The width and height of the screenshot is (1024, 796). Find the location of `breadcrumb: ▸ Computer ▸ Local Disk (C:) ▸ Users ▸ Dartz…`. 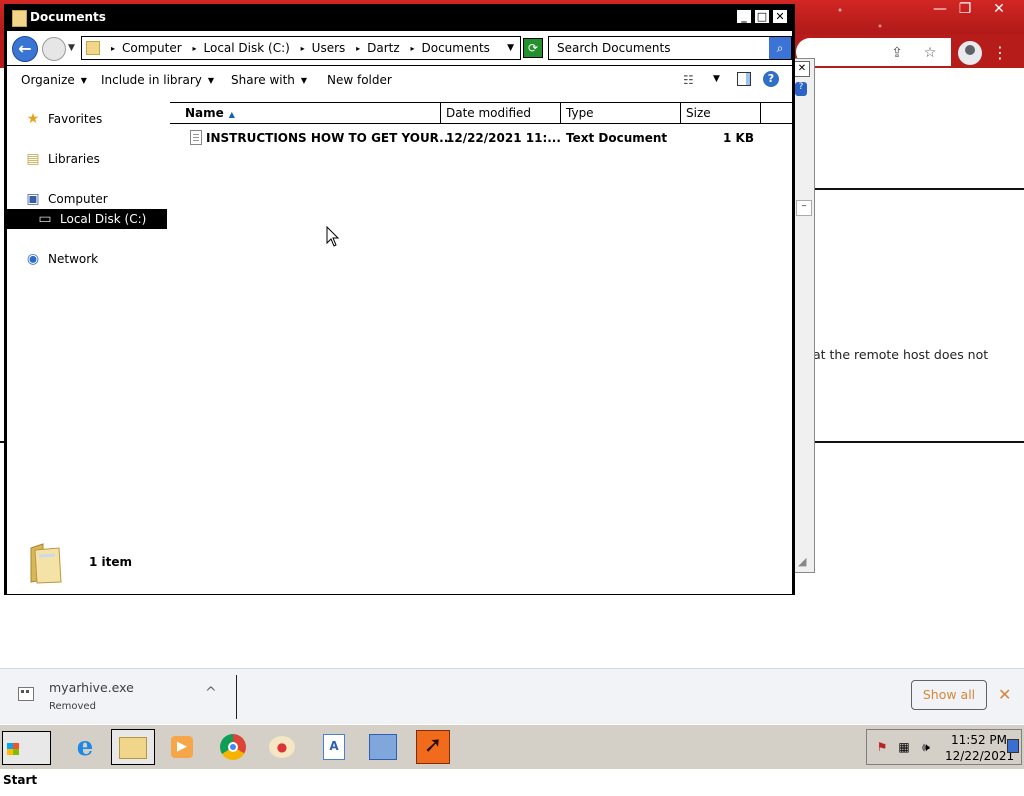

breadcrumb: ▸ Computer ▸ Local Disk (C:) ▸ Users ▸ Dartz… is located at coordinates (301, 48).